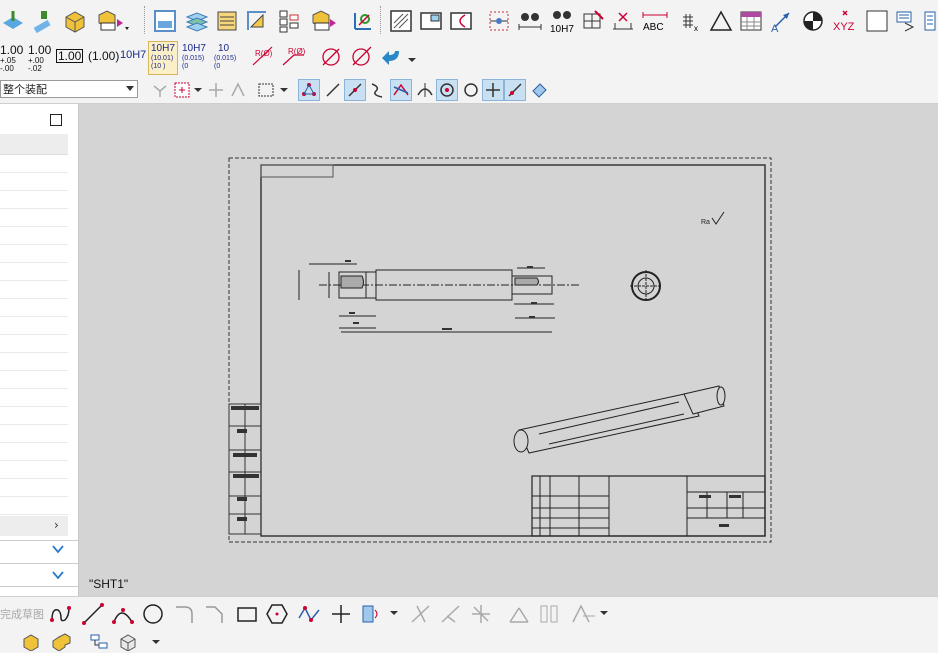 This screenshot has height=653, width=938. Describe the element at coordinates (377, 90) in the screenshot. I see `curve-icon` at that location.